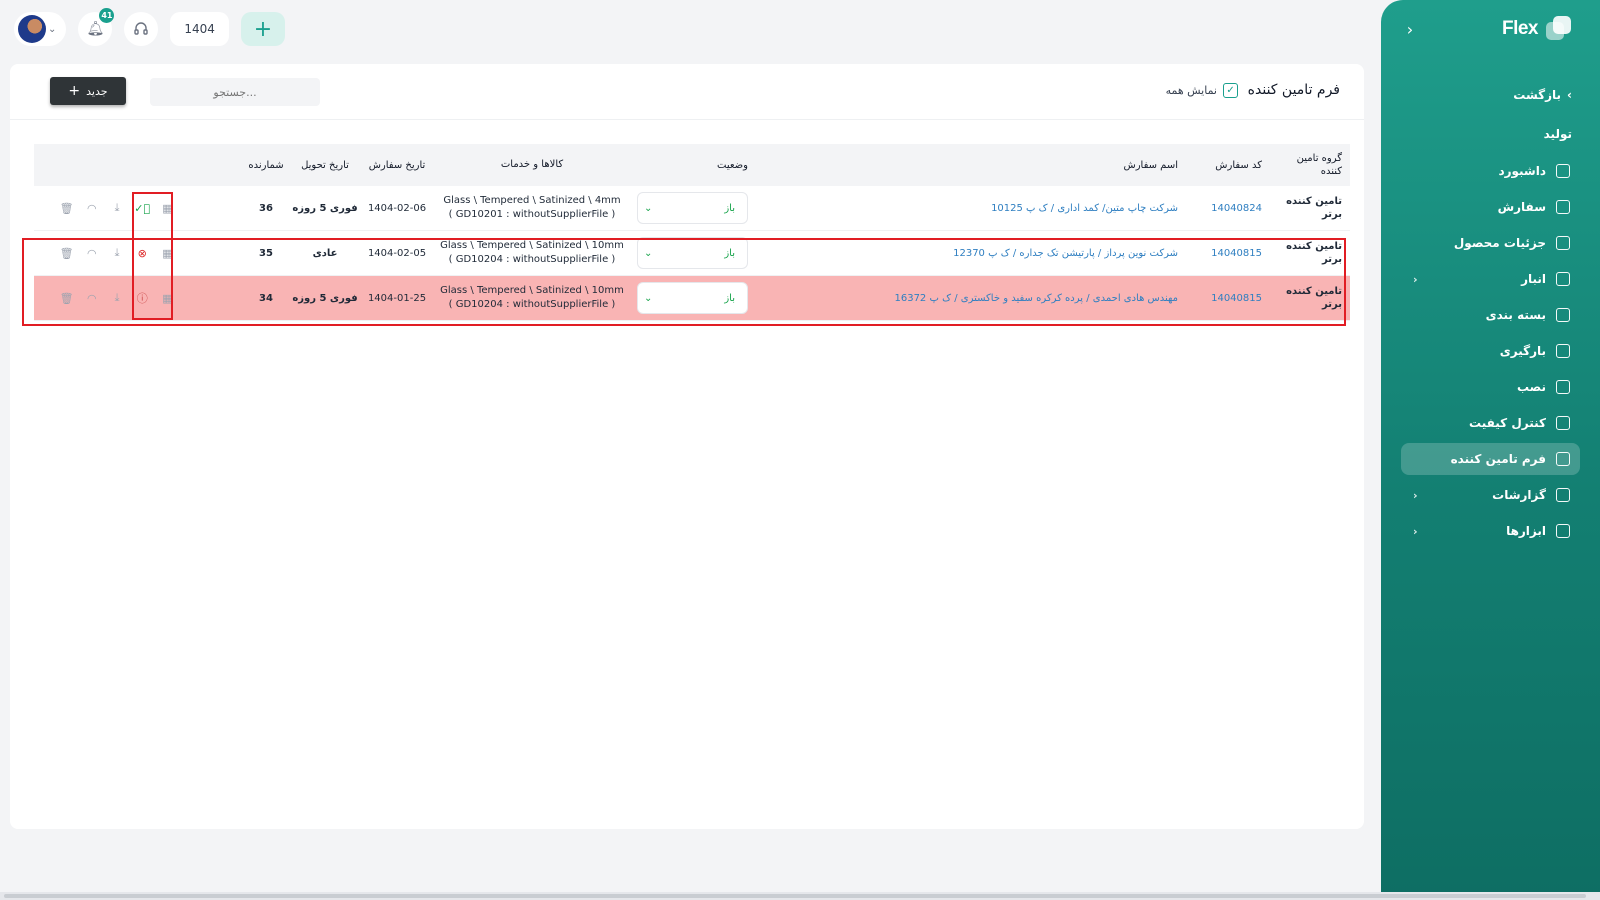  Describe the element at coordinates (1490, 207) in the screenshot. I see `sidebar-item-order: سفارش` at that location.